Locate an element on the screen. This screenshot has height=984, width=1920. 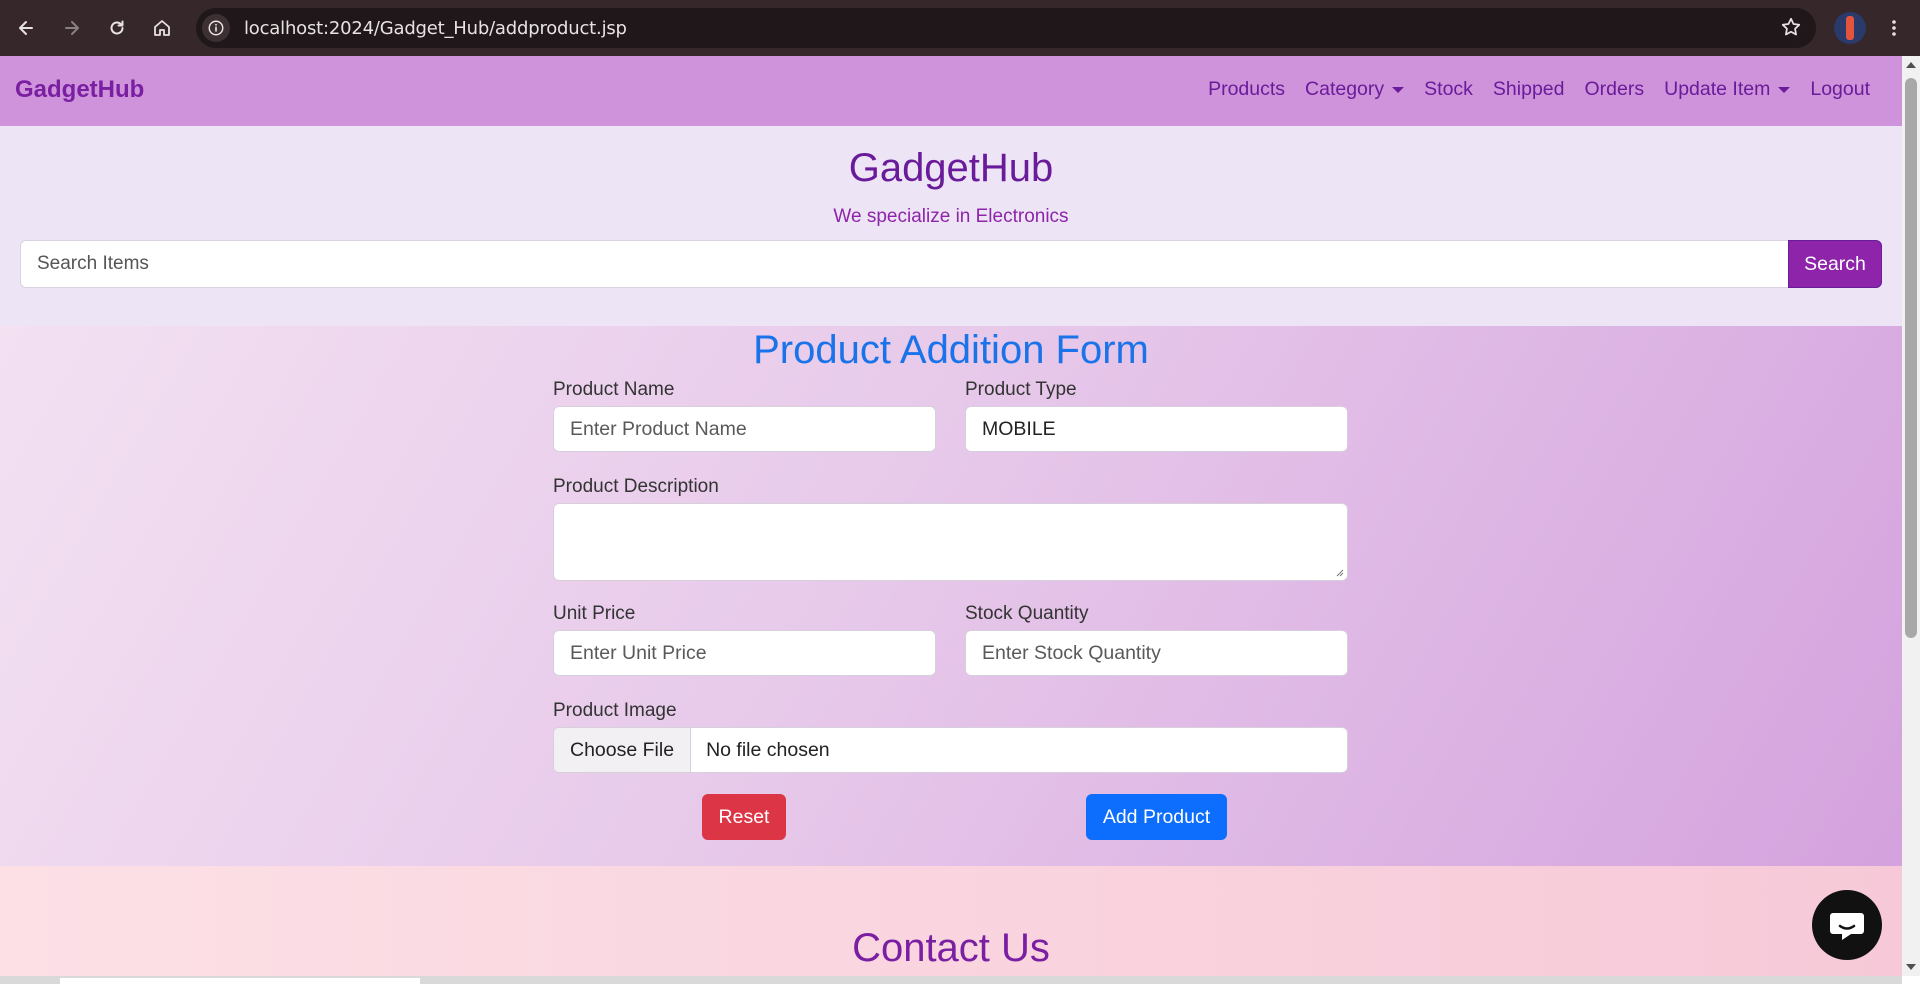
forward-icon is located at coordinates (72, 28).